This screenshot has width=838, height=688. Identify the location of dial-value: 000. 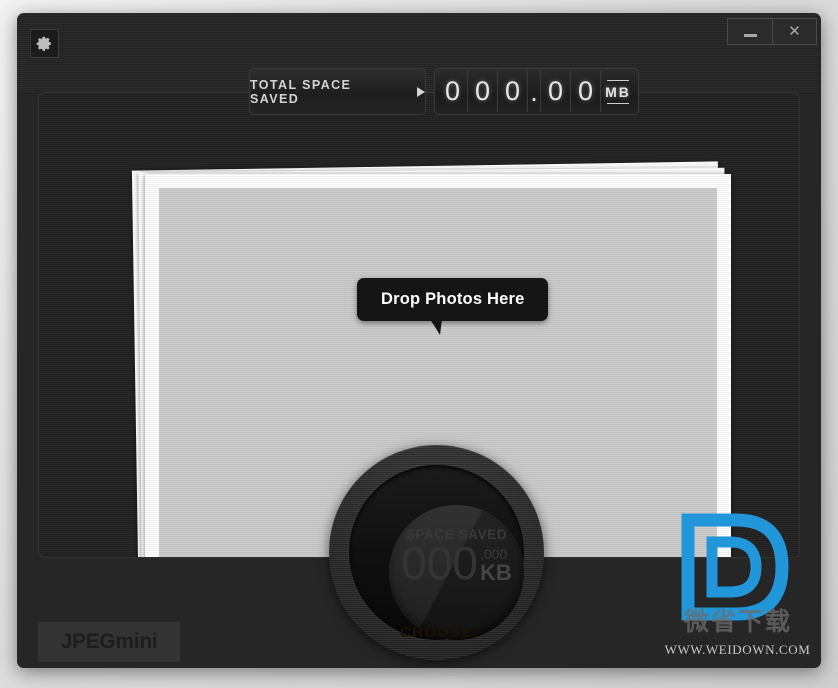
(439, 563).